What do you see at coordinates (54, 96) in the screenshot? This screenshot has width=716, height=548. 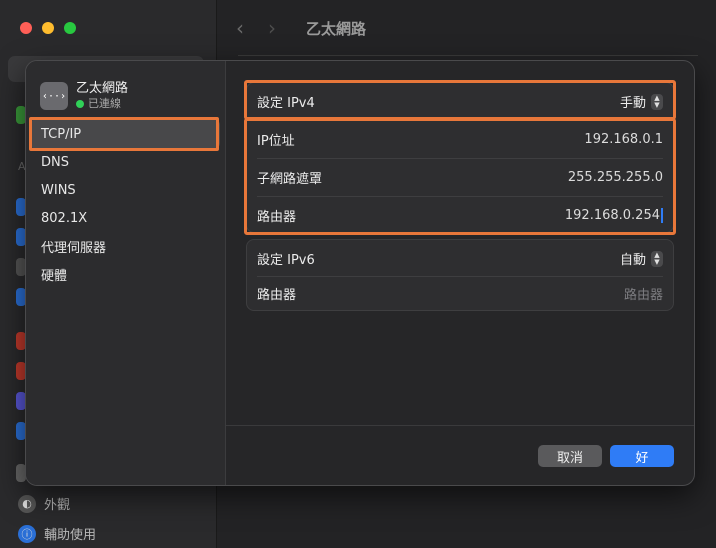 I see `ethernet-icon: ‹··›` at bounding box center [54, 96].